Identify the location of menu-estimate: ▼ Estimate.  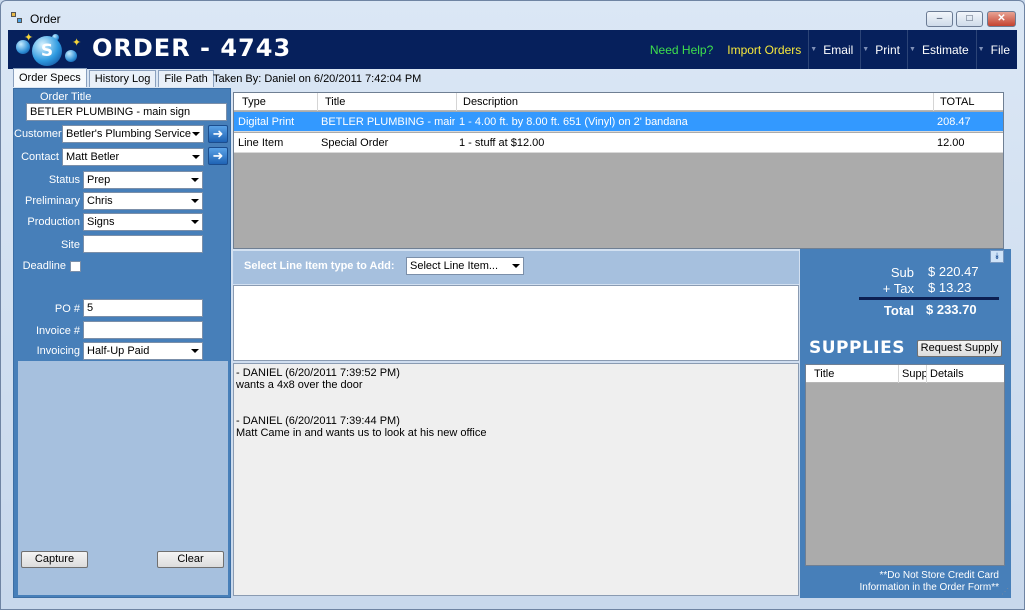
(941, 49).